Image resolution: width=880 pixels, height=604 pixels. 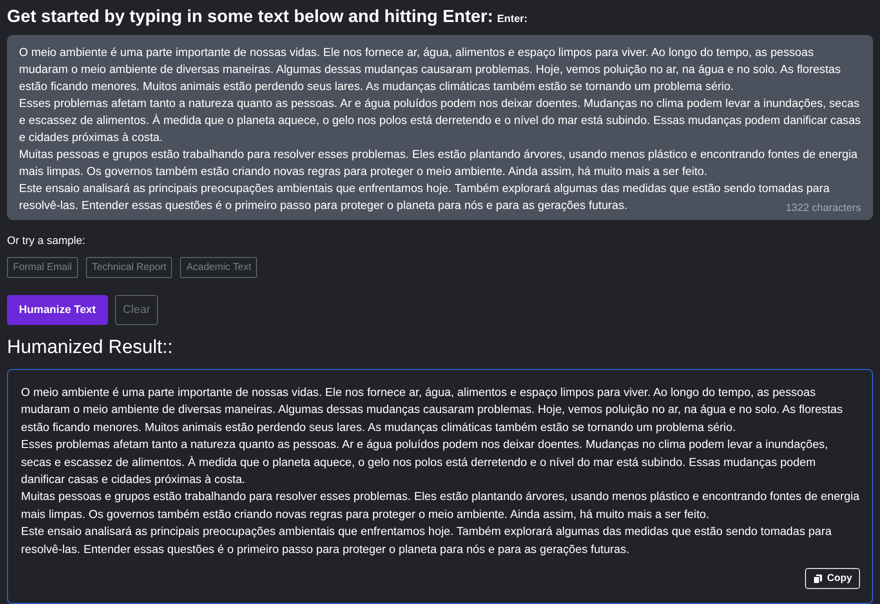 What do you see at coordinates (42, 267) in the screenshot?
I see `sample-button: Formal Email` at bounding box center [42, 267].